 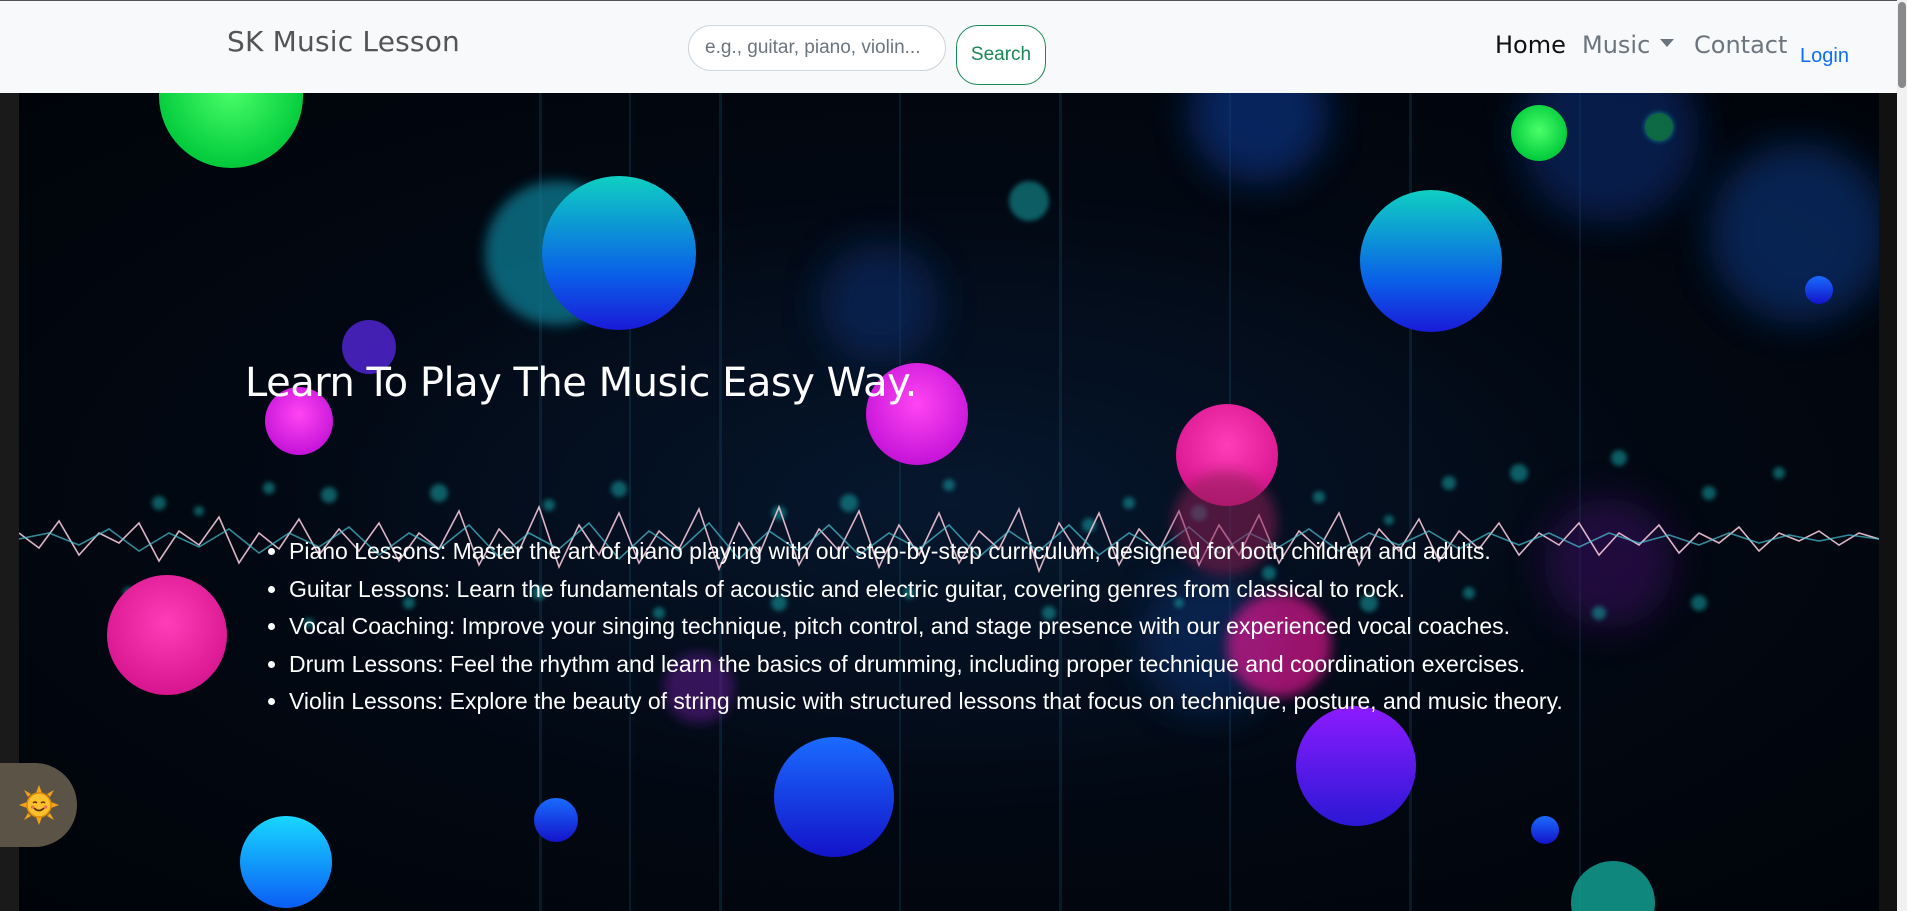 What do you see at coordinates (1902, 455) in the screenshot?
I see `page-scrollbar` at bounding box center [1902, 455].